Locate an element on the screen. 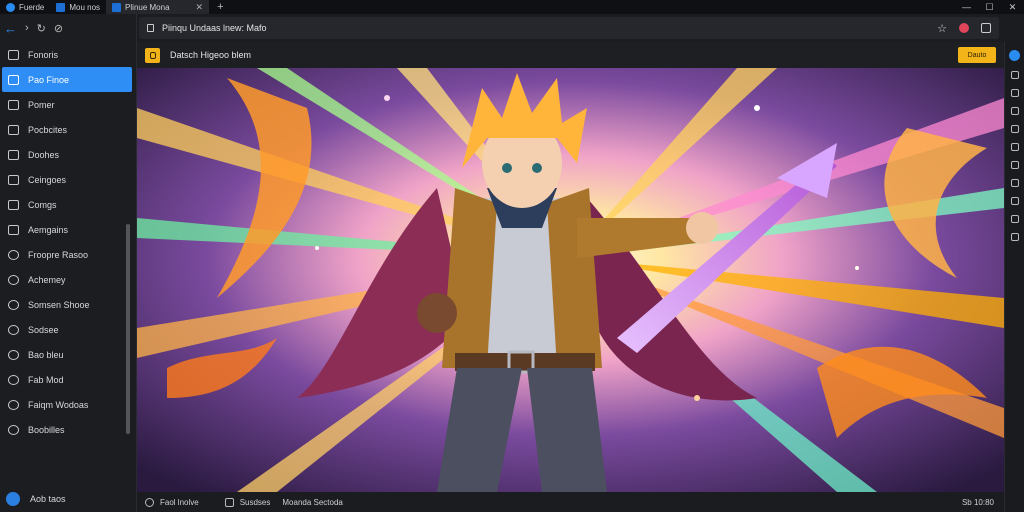  chart-icon is located at coordinates (13, 279).